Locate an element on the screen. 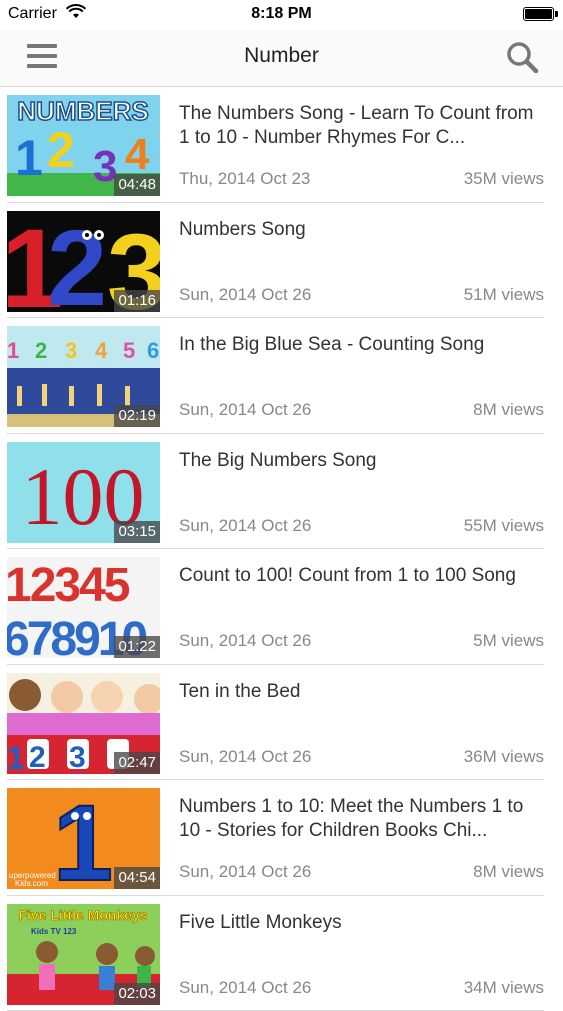  navigation-bar: Number is located at coordinates (281, 58).